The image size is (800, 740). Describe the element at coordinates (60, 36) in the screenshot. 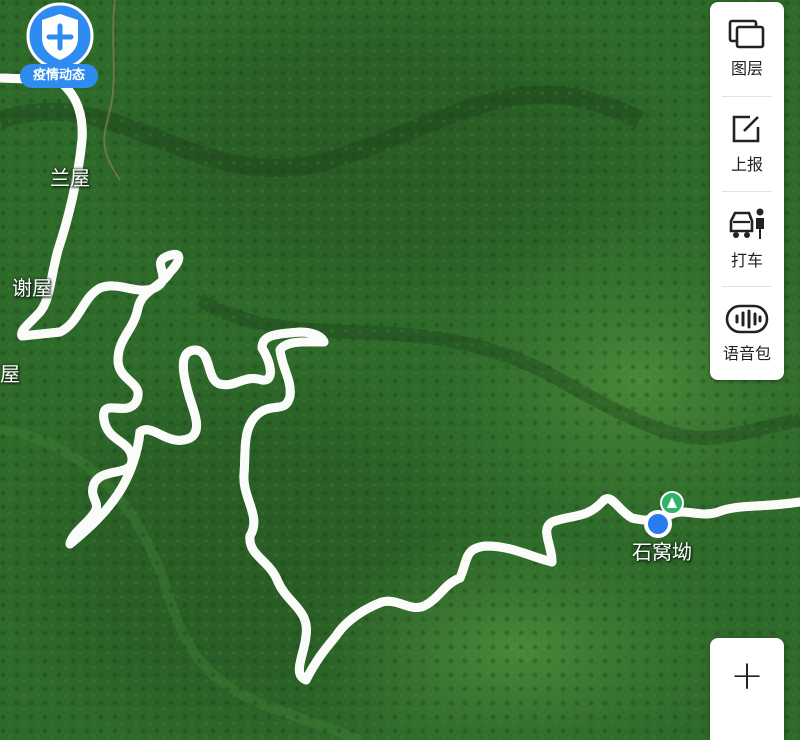

I see `shield-plus-icon` at that location.